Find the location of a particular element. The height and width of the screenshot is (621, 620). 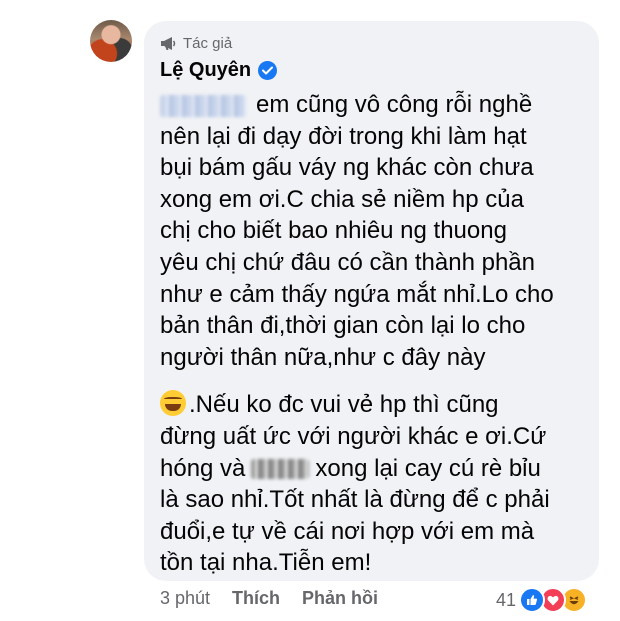

redacted-mention is located at coordinates (203, 105).